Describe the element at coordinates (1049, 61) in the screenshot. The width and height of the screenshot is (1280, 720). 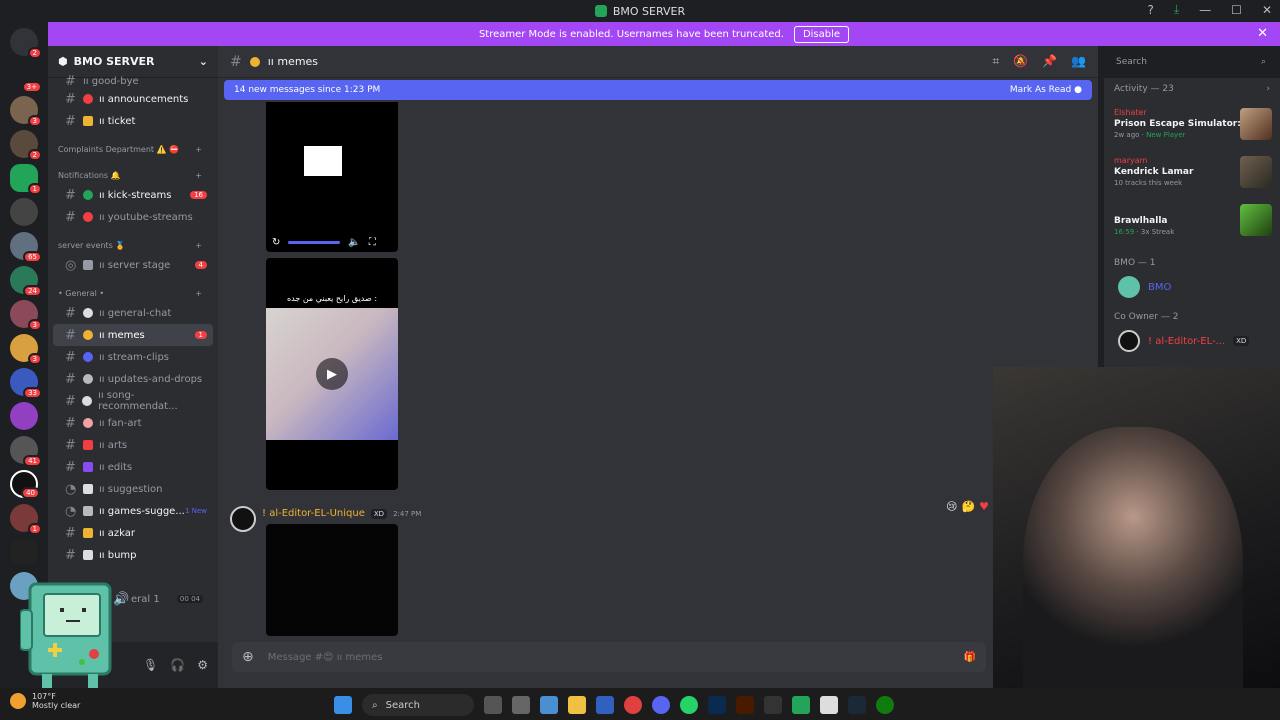
I see `pinned-messages-icon: 📌` at that location.